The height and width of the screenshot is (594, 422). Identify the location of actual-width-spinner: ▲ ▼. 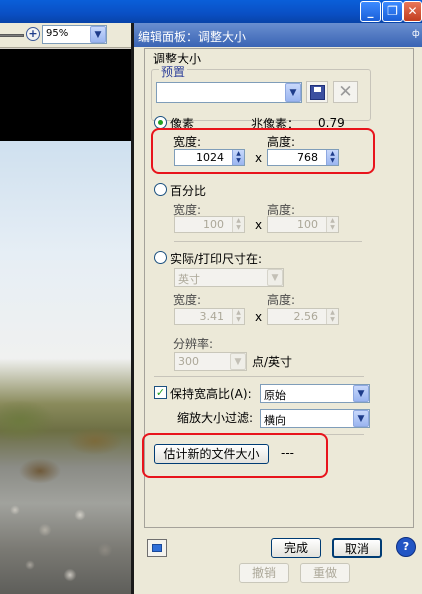
(238, 316).